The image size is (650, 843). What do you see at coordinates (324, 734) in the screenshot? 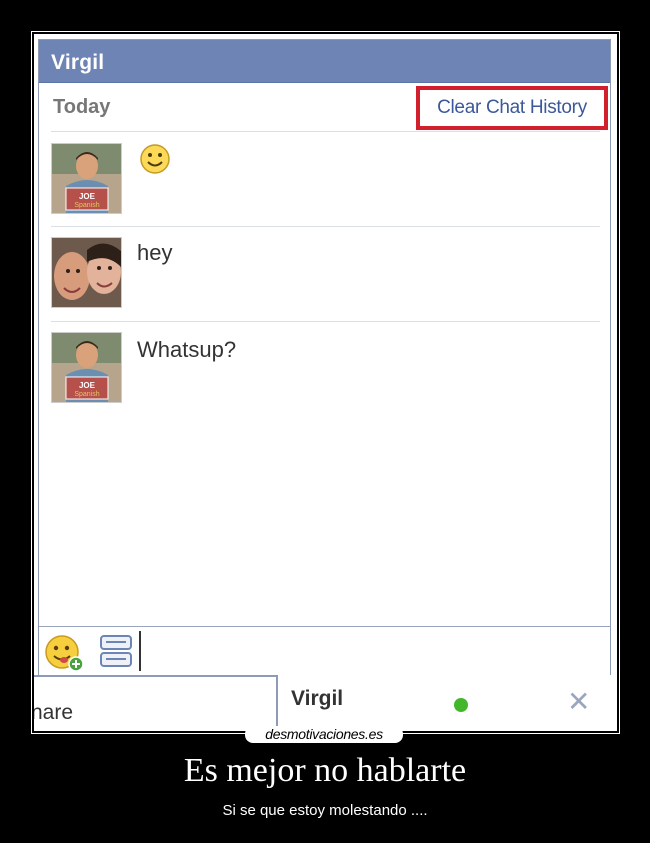
I see `watermark: desmotivaciones.es` at bounding box center [324, 734].